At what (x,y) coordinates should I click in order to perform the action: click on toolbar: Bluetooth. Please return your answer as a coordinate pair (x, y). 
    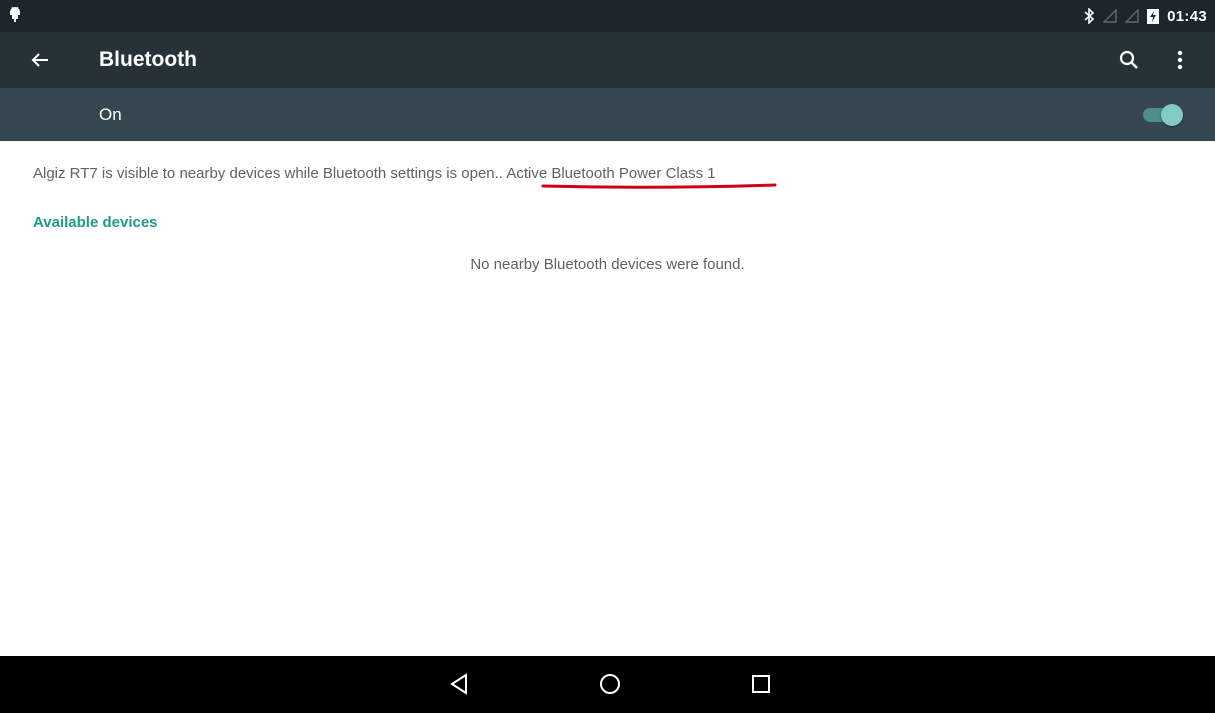
    Looking at the image, I should click on (607, 60).